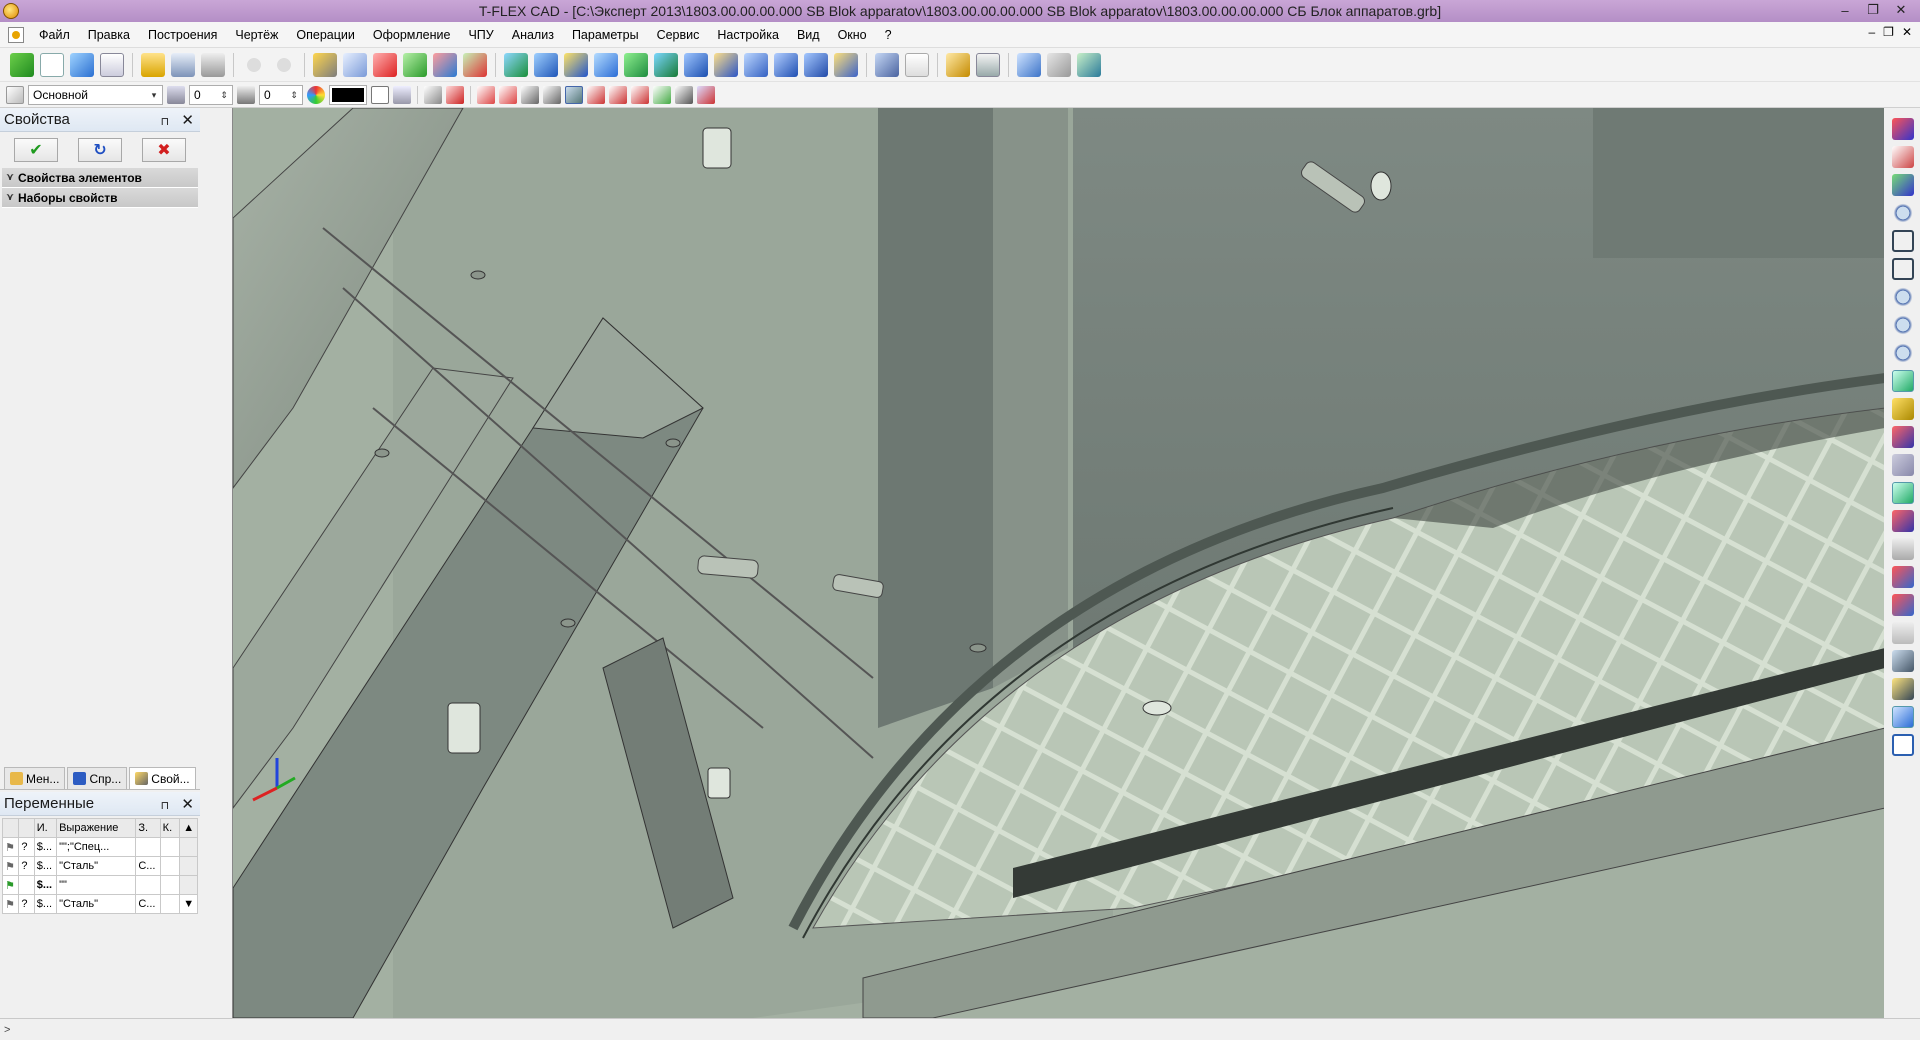  What do you see at coordinates (605, 35) in the screenshot?
I see `menu-parameters: Параметры` at bounding box center [605, 35].